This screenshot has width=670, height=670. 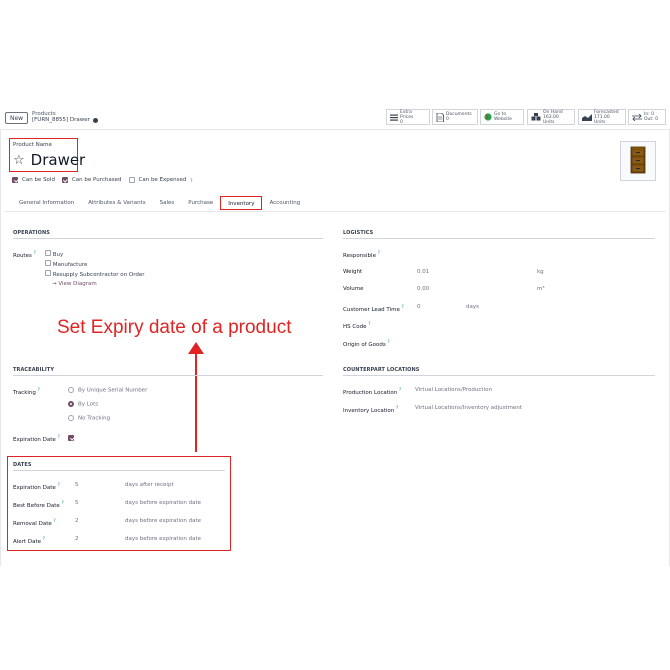 I want to click on route-manufacture-label: Manufacture, so click(x=70, y=265).